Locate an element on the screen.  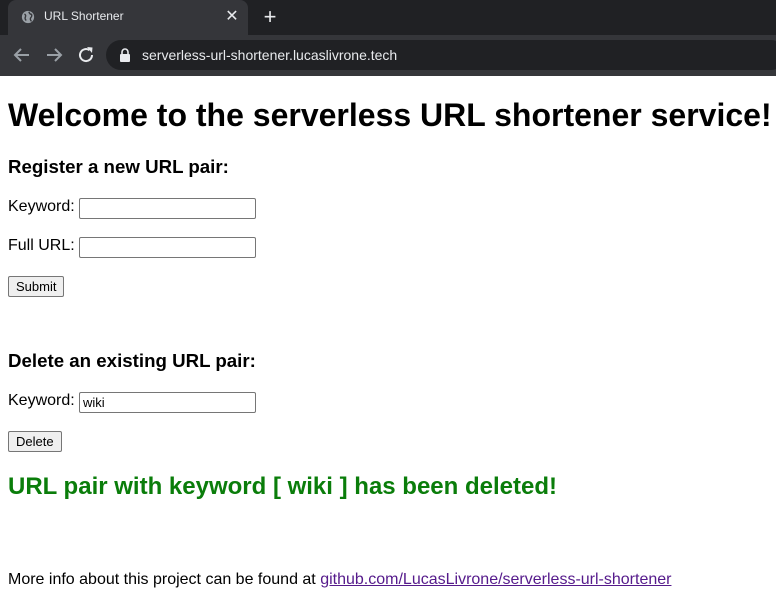
lock-icon is located at coordinates (125, 55).